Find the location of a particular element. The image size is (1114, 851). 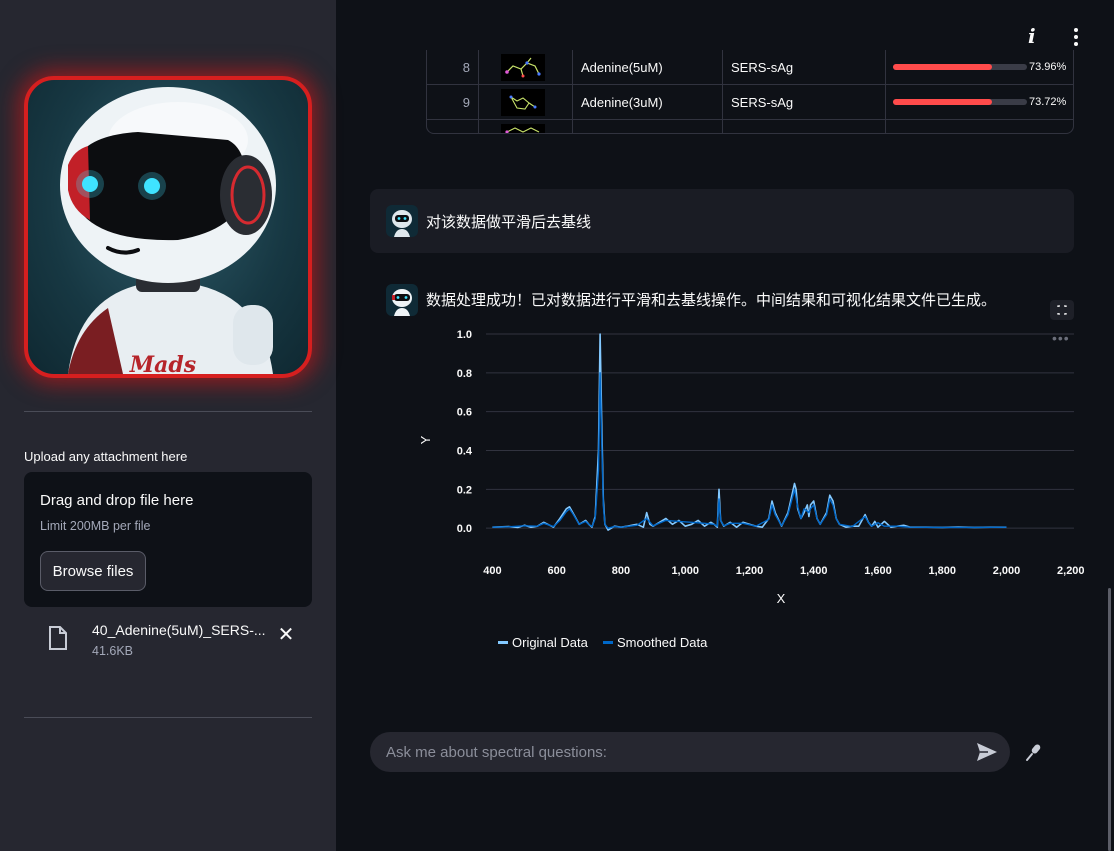

series-line-original is located at coordinates (749, 432).